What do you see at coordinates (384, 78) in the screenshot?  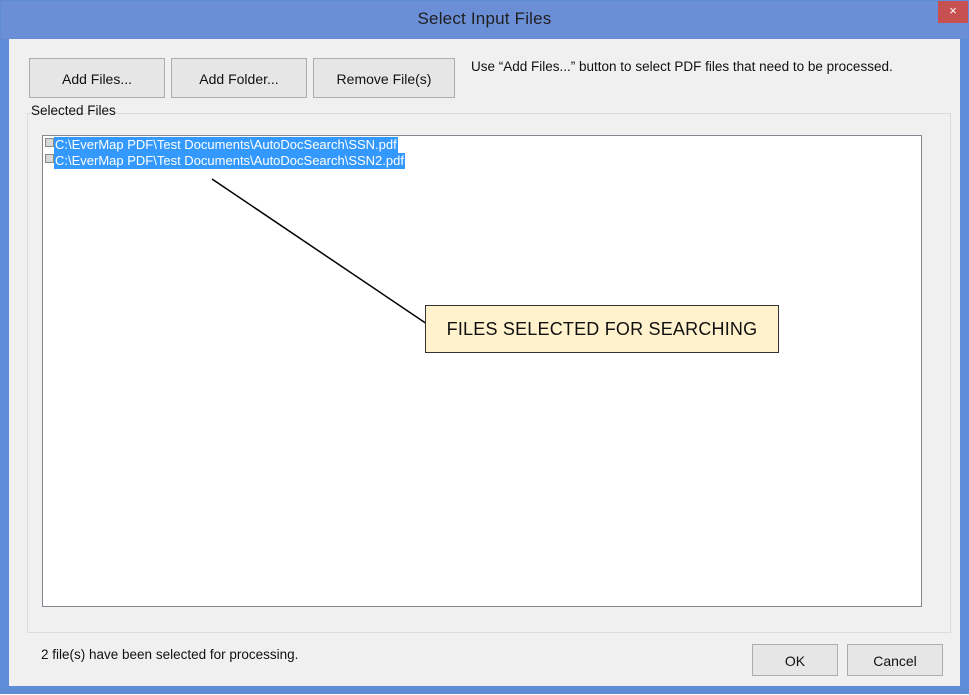 I see `remove-files-button: Remove File(s)` at bounding box center [384, 78].